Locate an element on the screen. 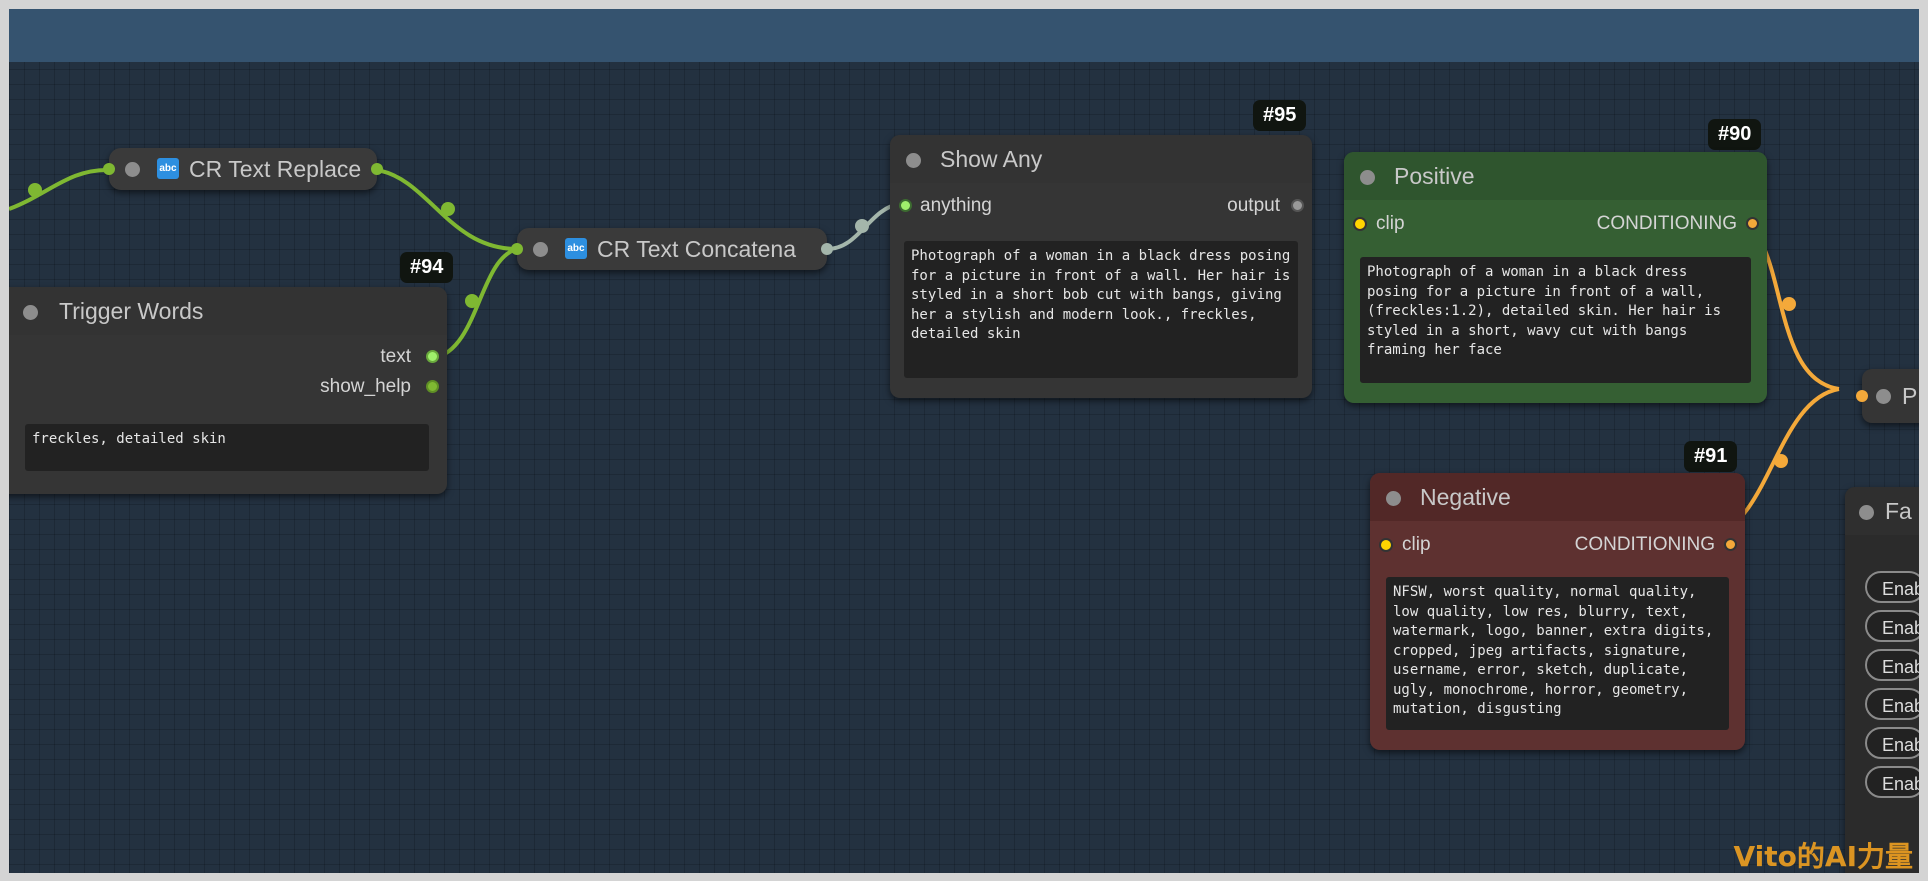  node-title: Positive is located at coordinates (1555, 176).